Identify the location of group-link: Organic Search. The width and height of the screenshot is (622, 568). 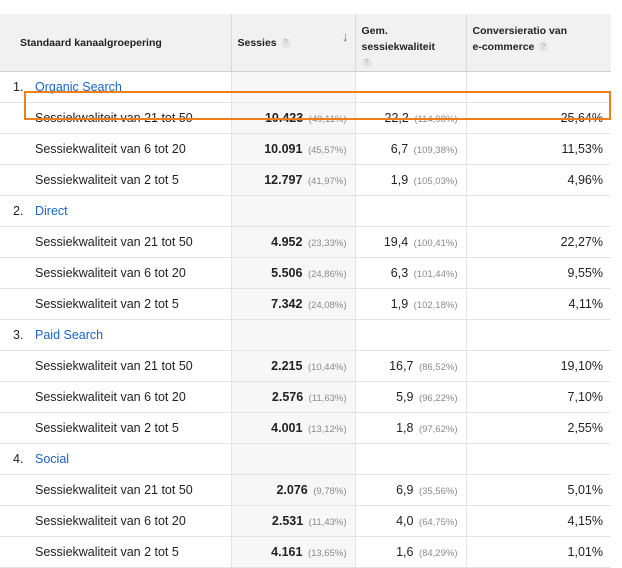
(78, 87).